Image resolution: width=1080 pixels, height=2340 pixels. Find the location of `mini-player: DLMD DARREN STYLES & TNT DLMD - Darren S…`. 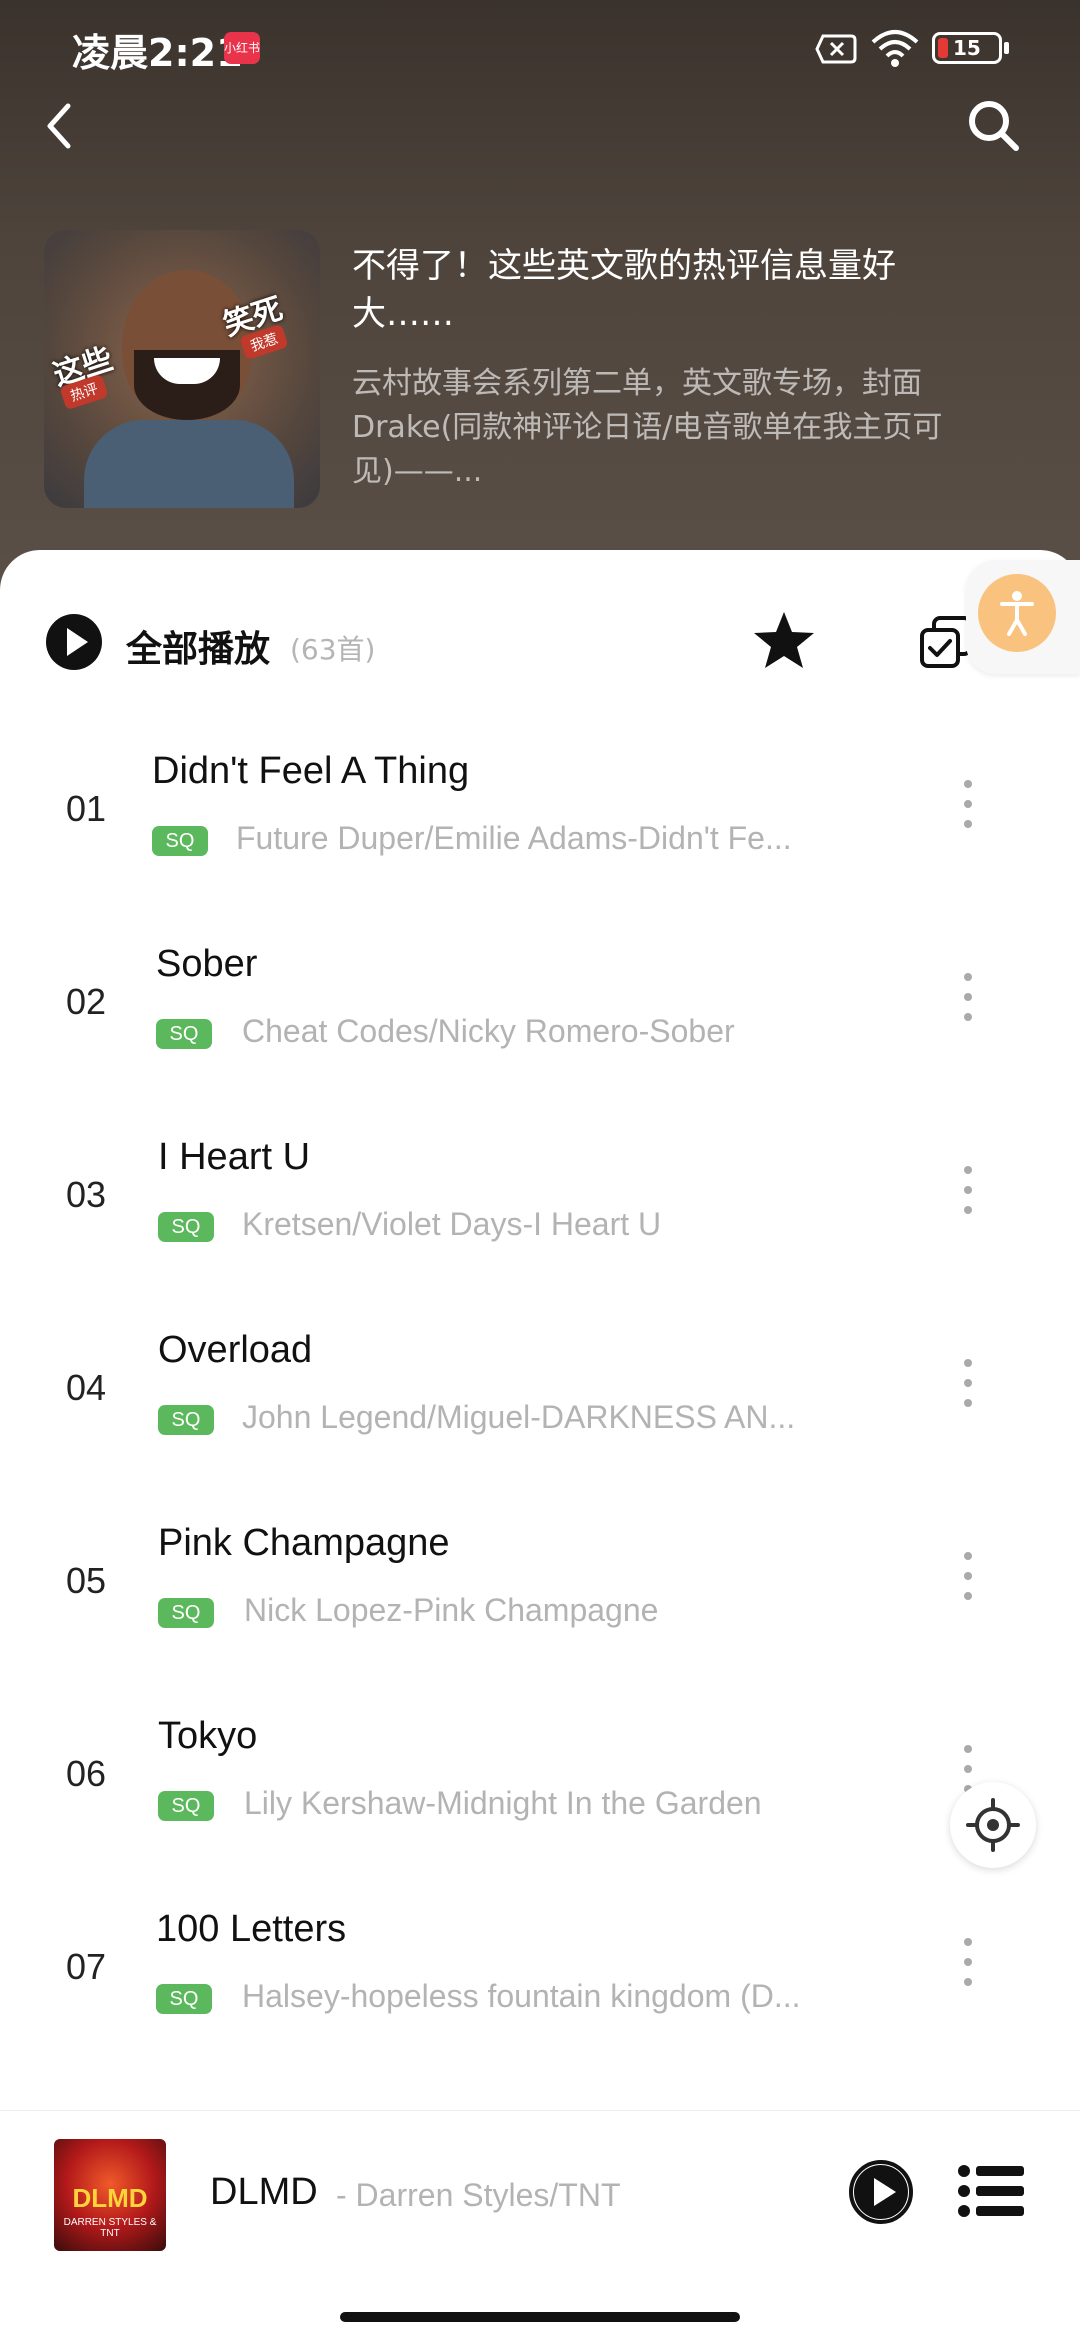

mini-player: DLMD DARREN STYLES & TNT DLMD - Darren S… is located at coordinates (540, 2225).